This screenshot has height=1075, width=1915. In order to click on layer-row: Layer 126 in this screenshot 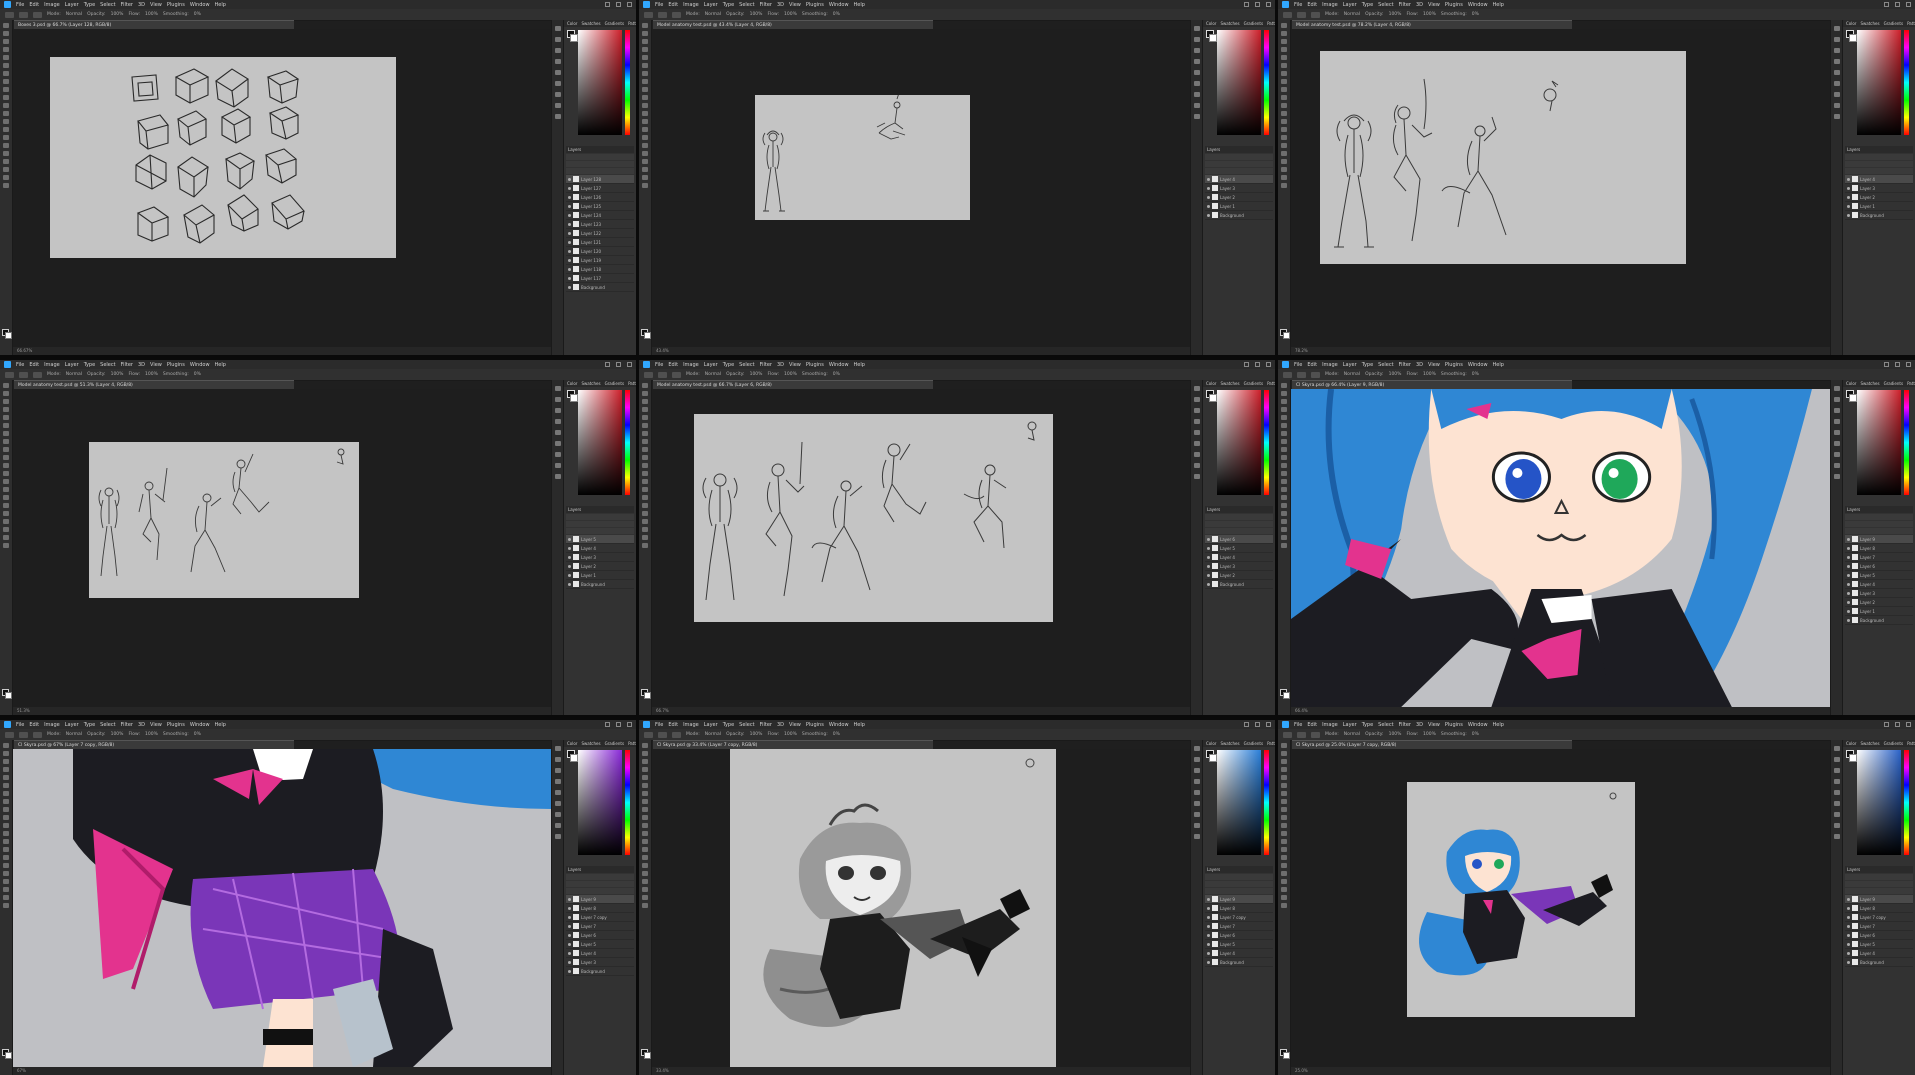, I will do `click(600, 197)`.